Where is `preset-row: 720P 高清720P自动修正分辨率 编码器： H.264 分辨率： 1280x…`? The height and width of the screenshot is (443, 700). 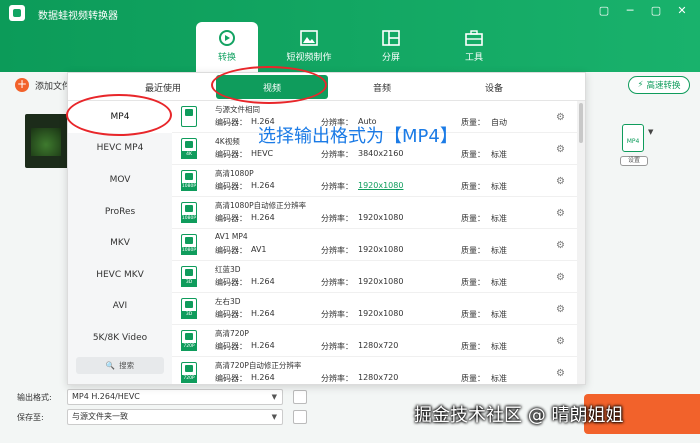 preset-row: 720P 高清720P自动修正分辨率 编码器： H.264 分辨率： 1280x… is located at coordinates (374, 370).